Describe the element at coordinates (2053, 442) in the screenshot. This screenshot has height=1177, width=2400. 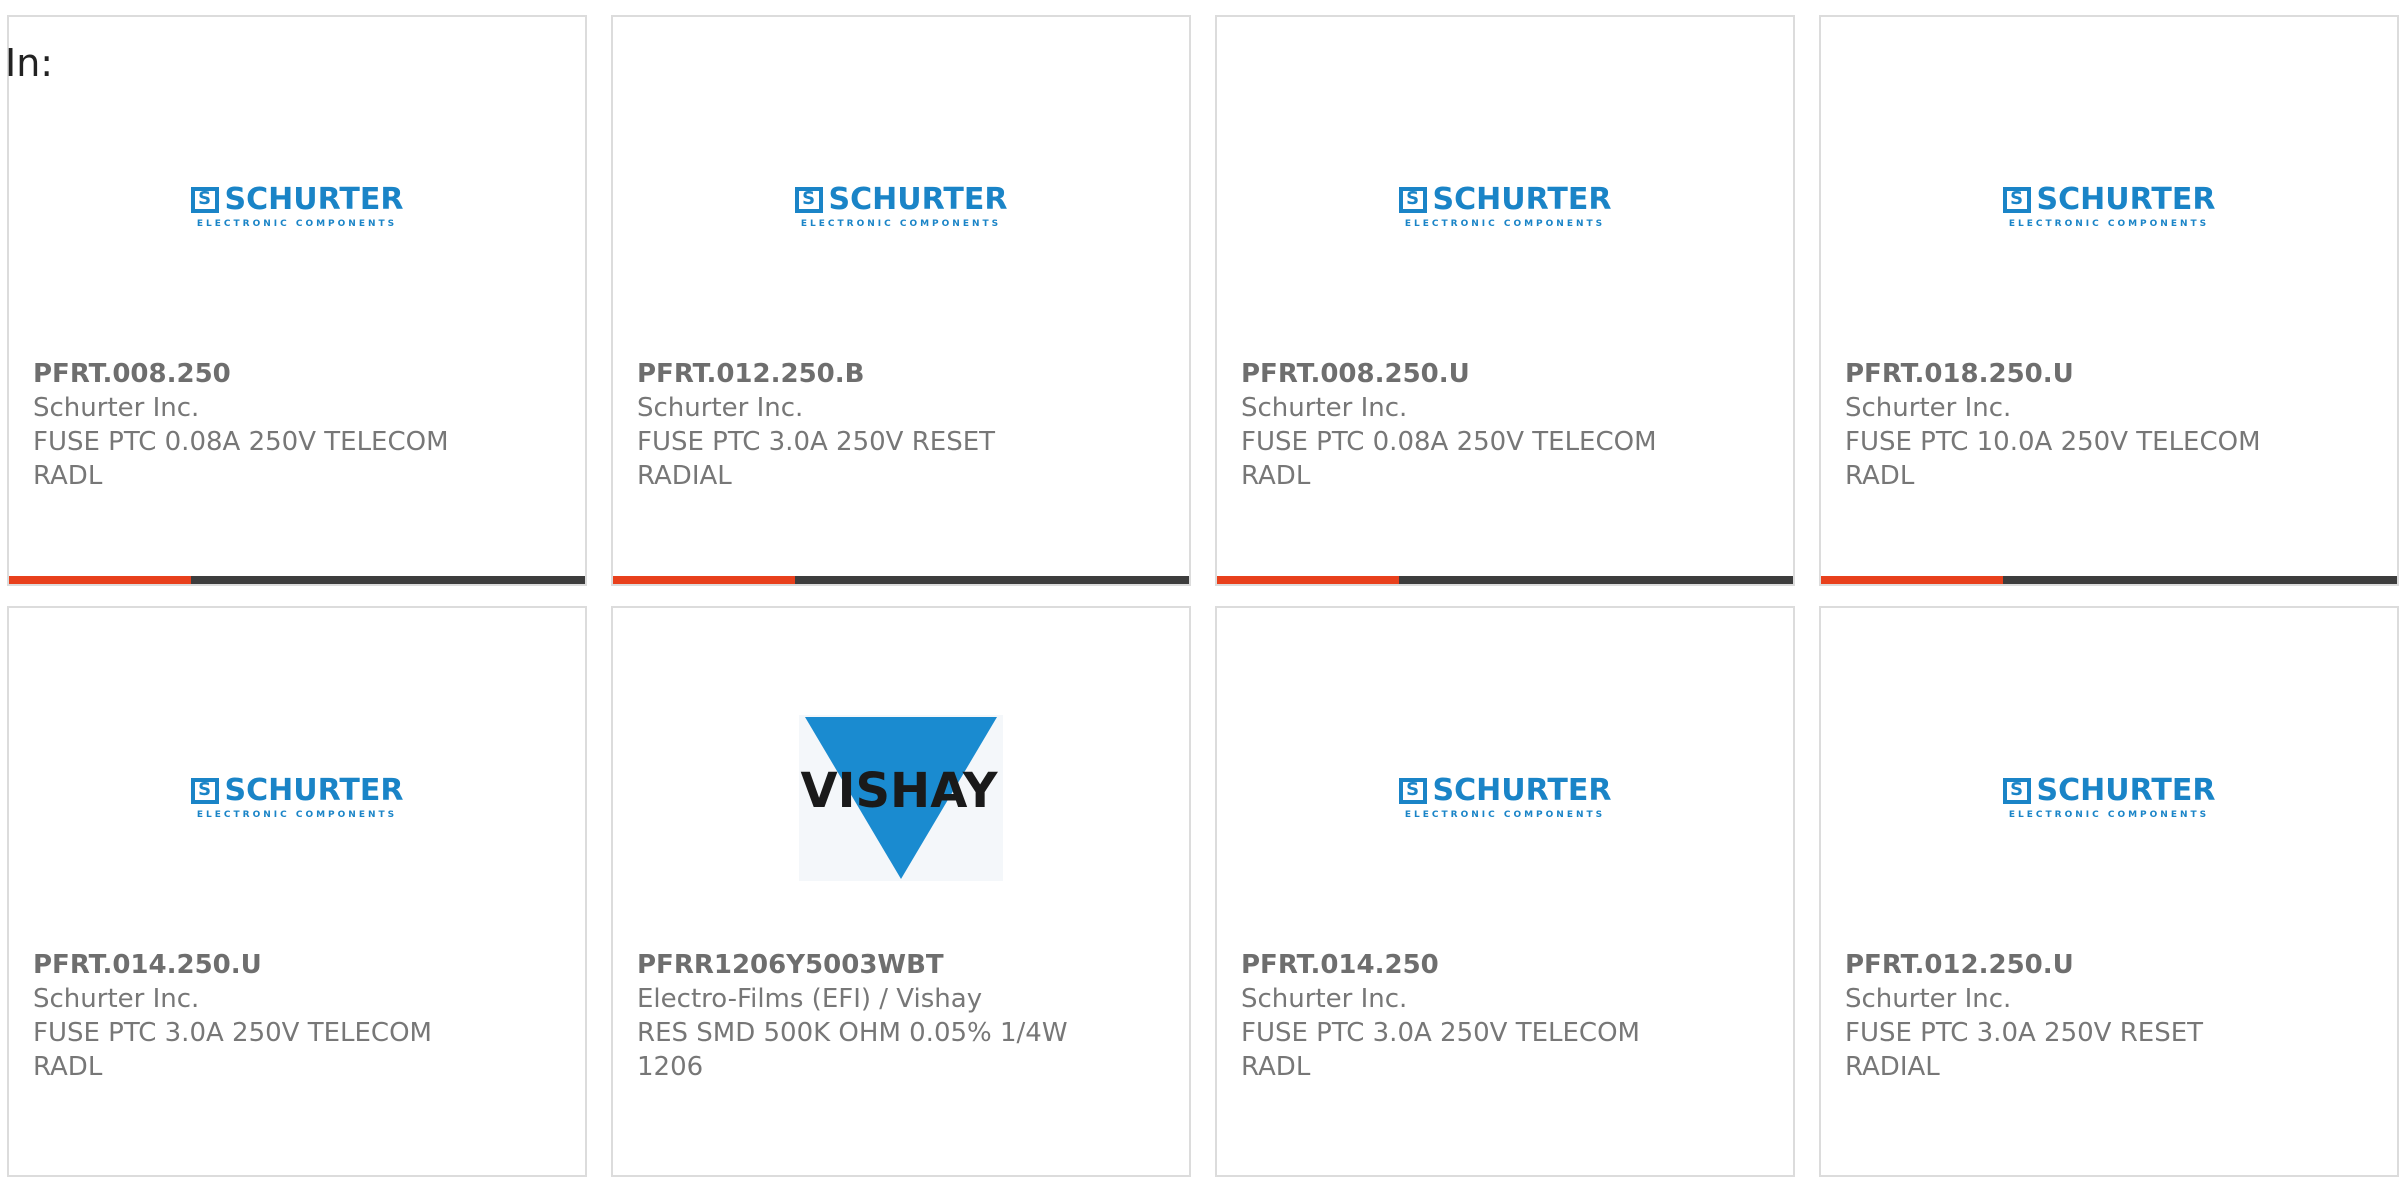
I see `description-line-1: FUSE PTC 10.0A 250V TELECOM` at that location.